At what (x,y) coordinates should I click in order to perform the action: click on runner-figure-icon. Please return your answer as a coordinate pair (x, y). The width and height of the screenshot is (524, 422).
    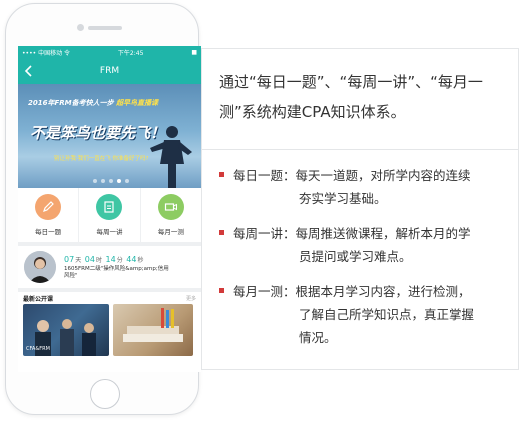
    Looking at the image, I should click on (171, 157).